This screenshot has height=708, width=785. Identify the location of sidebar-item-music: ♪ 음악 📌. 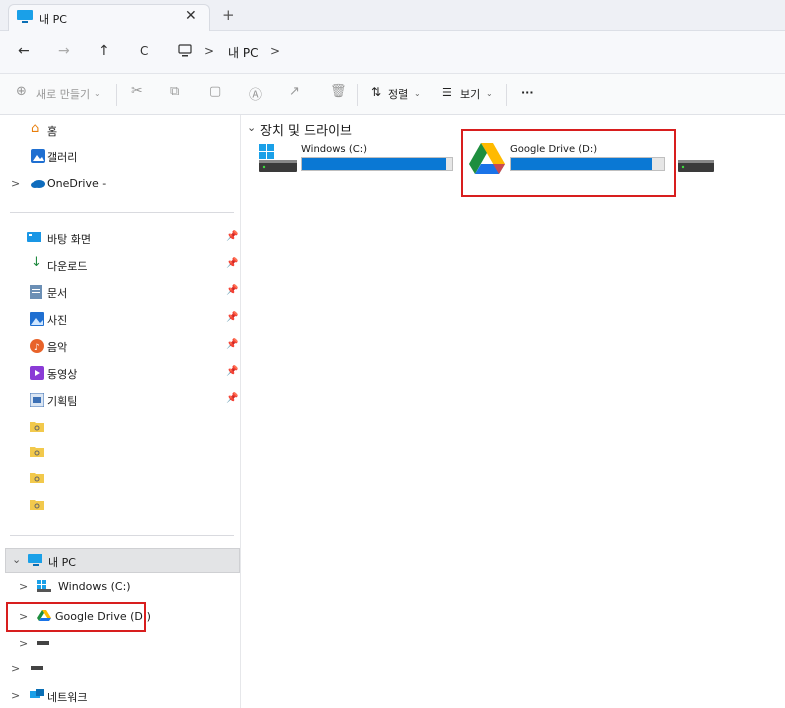
(120, 347).